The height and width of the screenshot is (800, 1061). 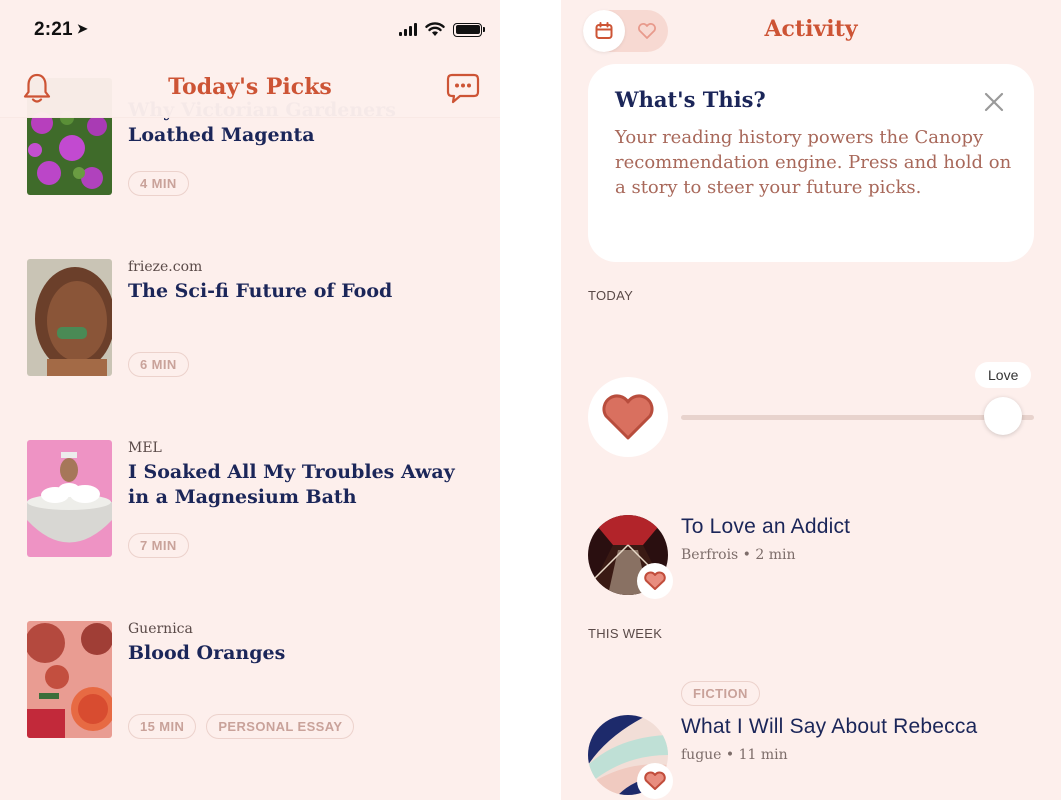 I want to click on wifi-icon, so click(x=435, y=29).